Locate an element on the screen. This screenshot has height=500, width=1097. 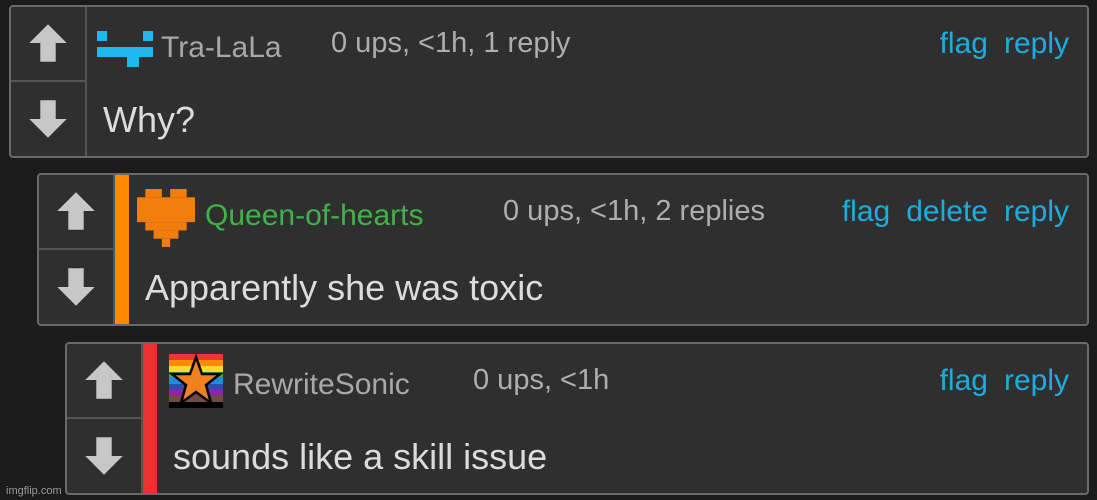
comment-username: Queen-of-hearts is located at coordinates (314, 216).